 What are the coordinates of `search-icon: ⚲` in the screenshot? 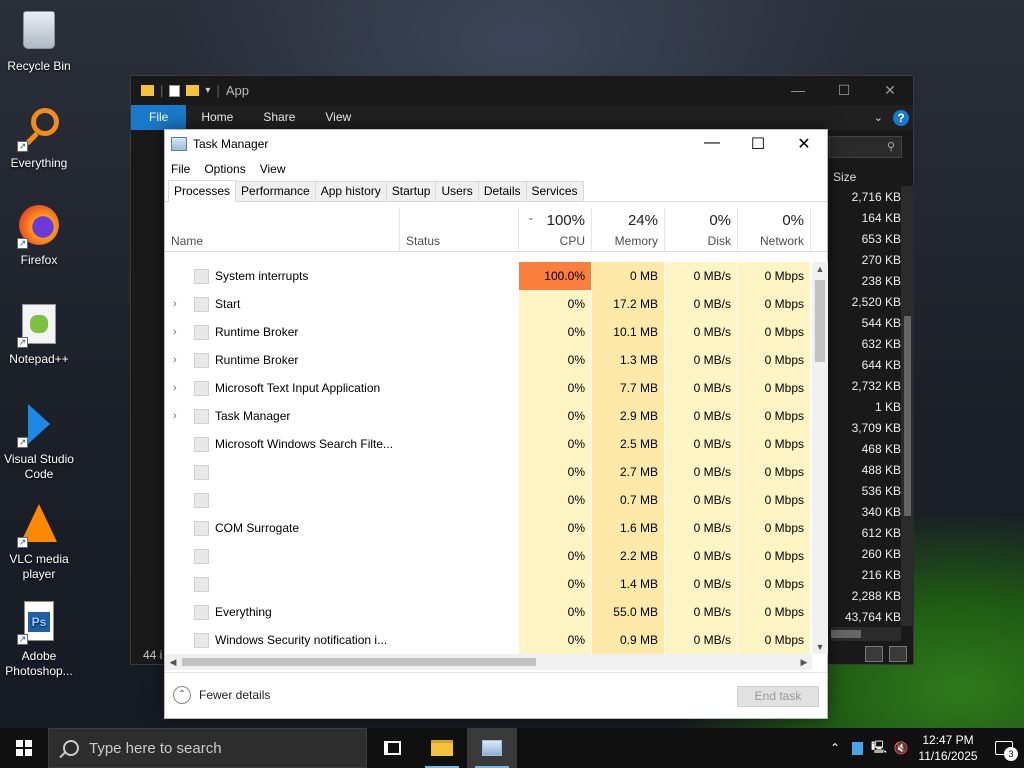 It's located at (865, 147).